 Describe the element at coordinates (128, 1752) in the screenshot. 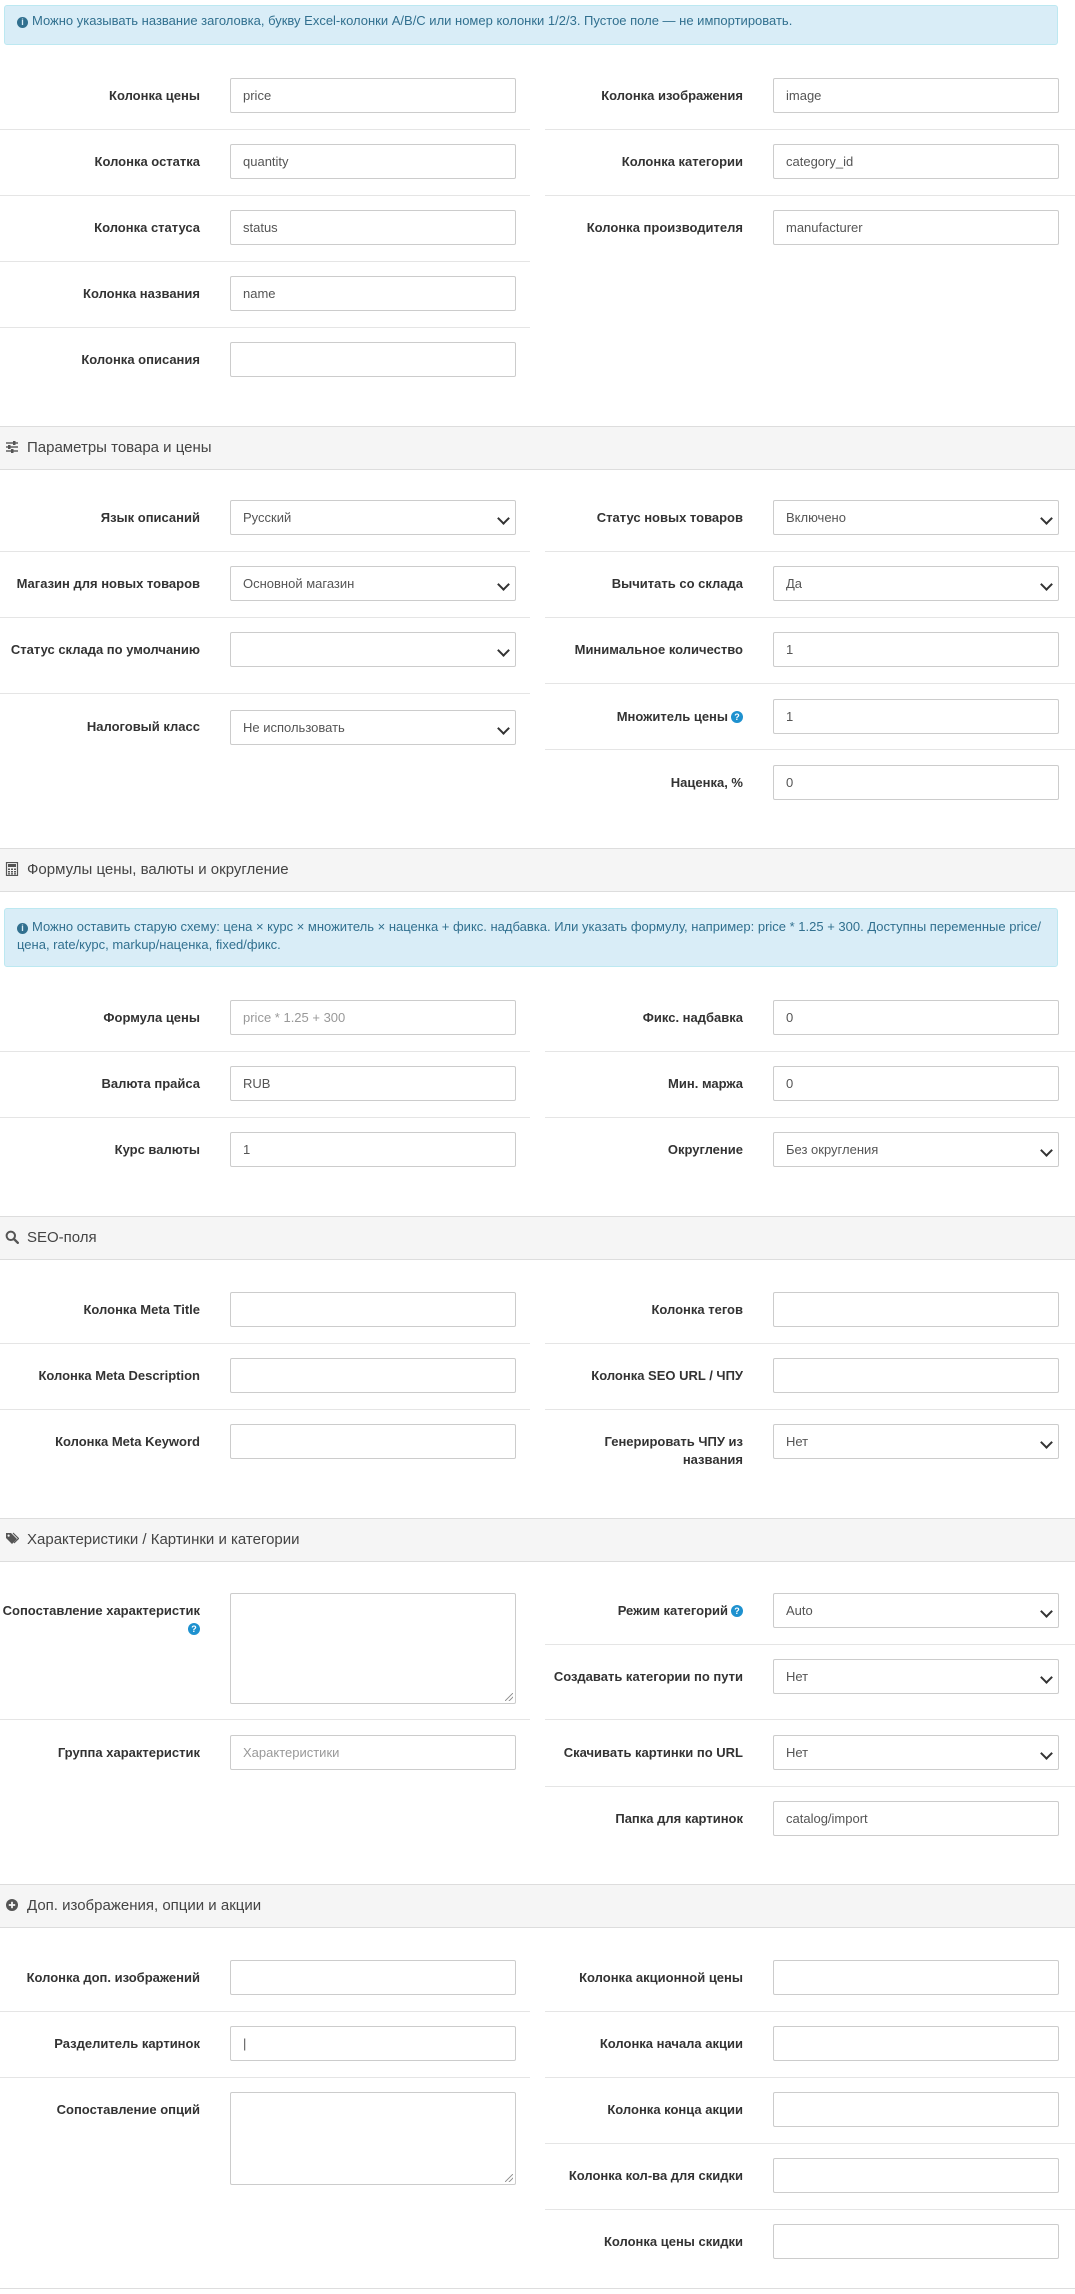

I see `attribute-group-label: Группа характеристик` at that location.